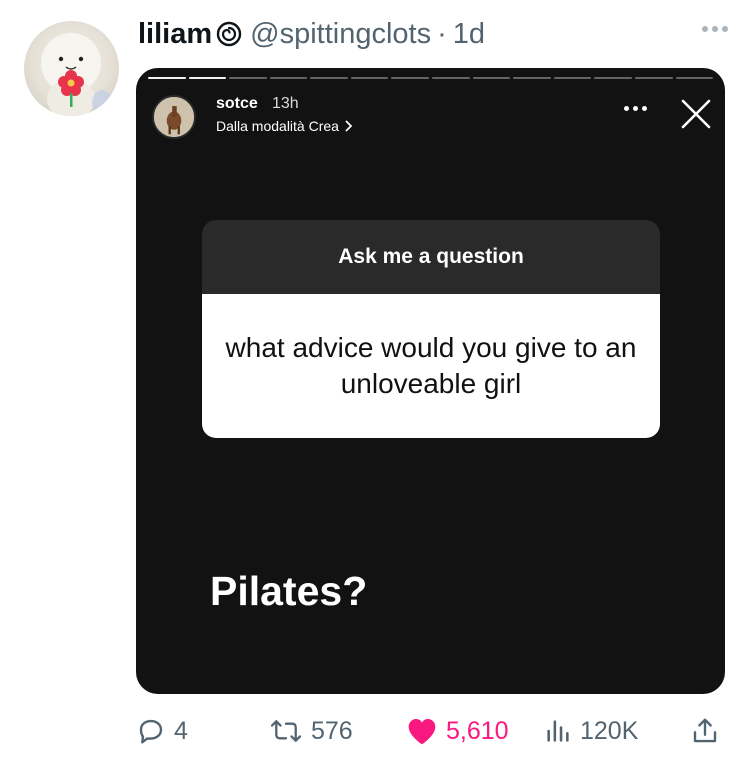 Image resolution: width=750 pixels, height=761 pixels. What do you see at coordinates (349, 126) in the screenshot?
I see `chevron-right-icon` at bounding box center [349, 126].